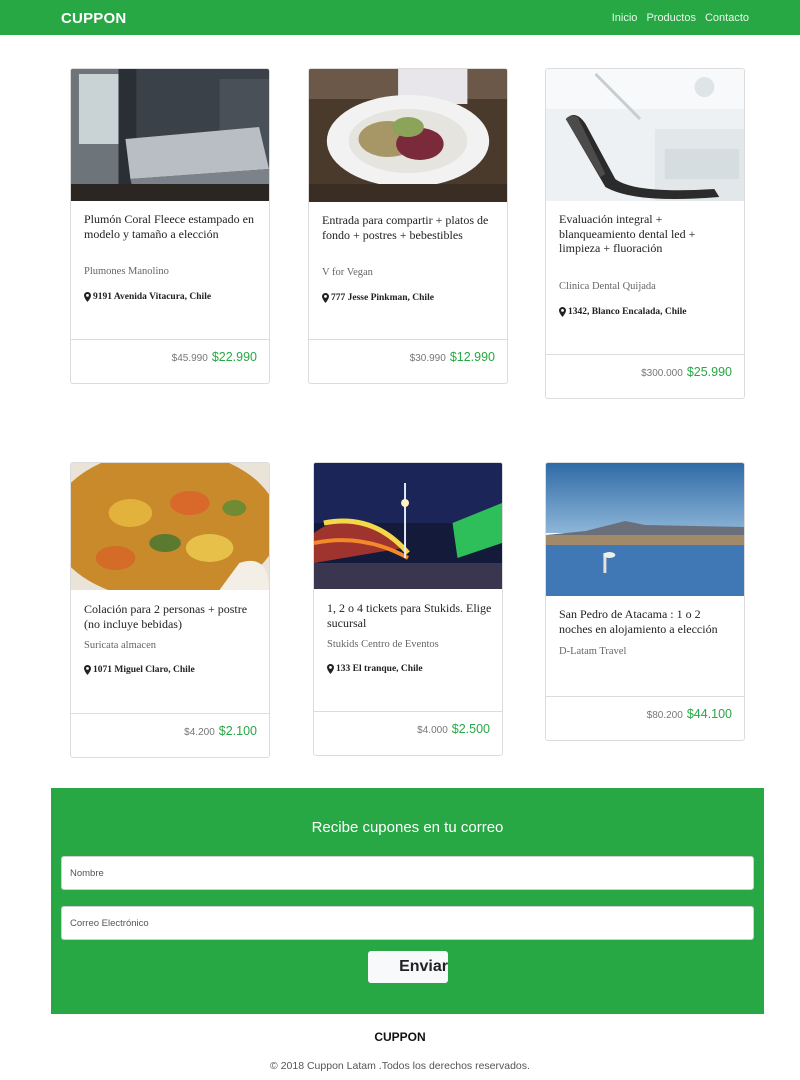 Image resolution: width=800 pixels, height=1080 pixels. I want to click on card-footer: $30.990 $12.990, so click(408, 361).